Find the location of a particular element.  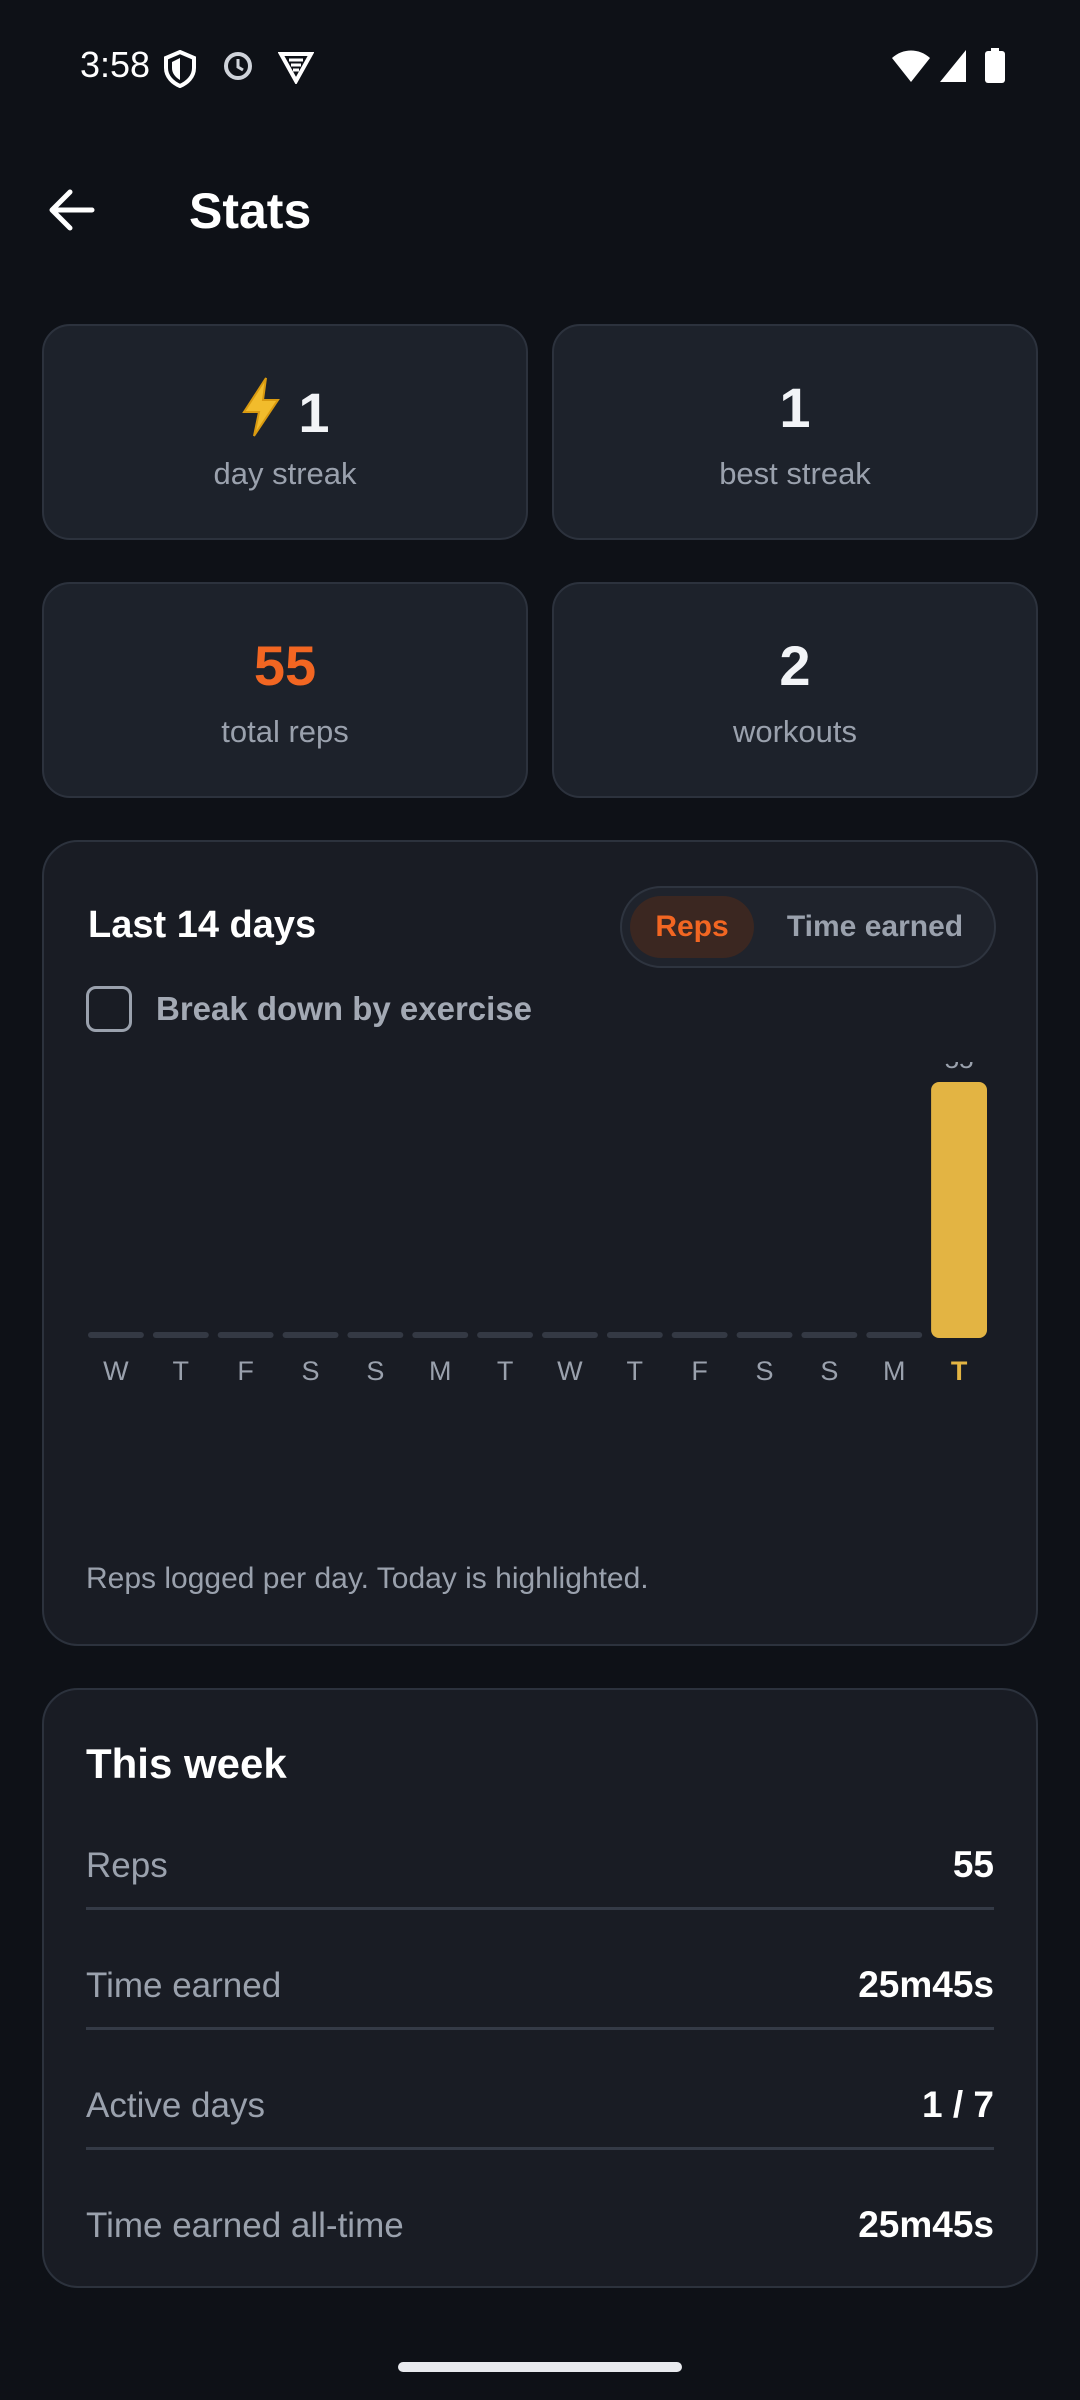

workouts-value: 2 is located at coordinates (795, 665).